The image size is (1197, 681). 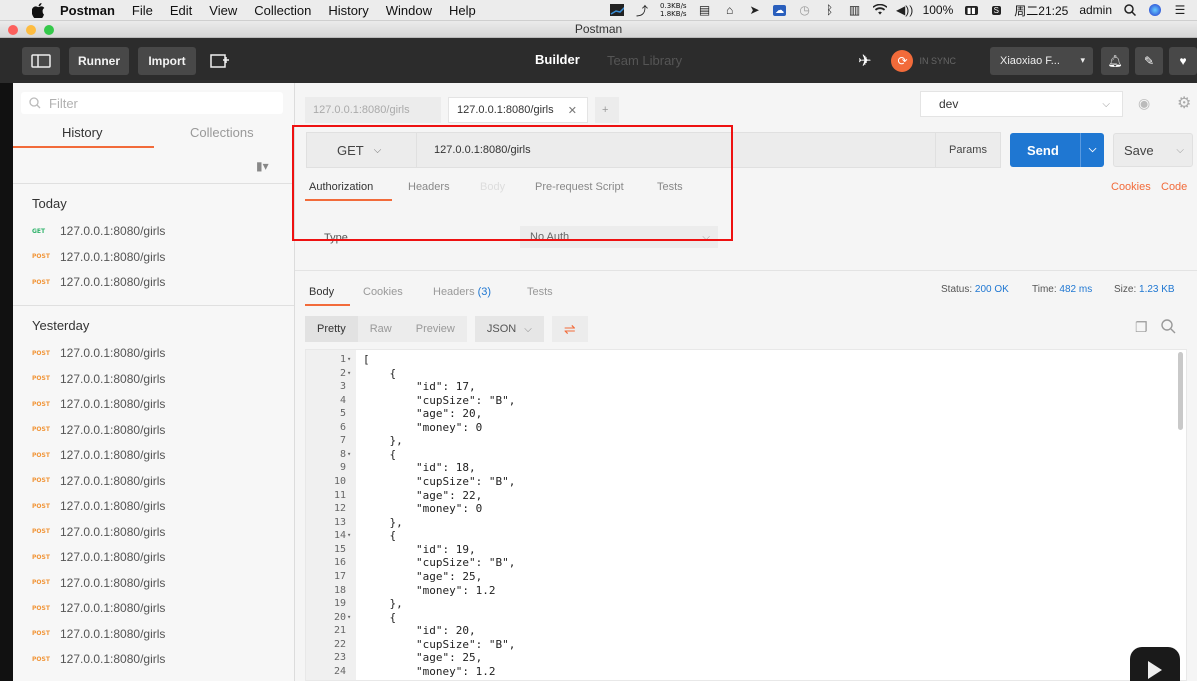 I want to click on interceptor-icon: ✈, so click(x=864, y=61).